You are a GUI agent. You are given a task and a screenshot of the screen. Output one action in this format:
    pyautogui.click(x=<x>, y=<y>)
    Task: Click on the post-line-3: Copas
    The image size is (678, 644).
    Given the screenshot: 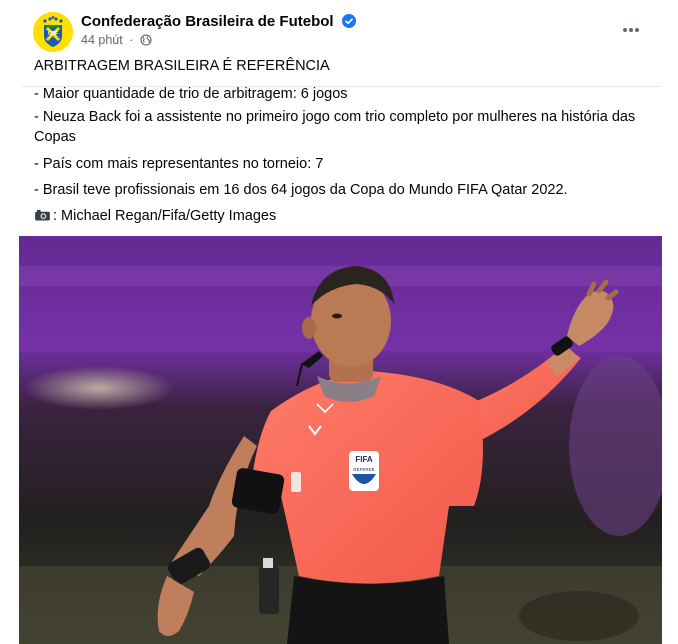 What is the action you would take?
    pyautogui.click(x=55, y=137)
    